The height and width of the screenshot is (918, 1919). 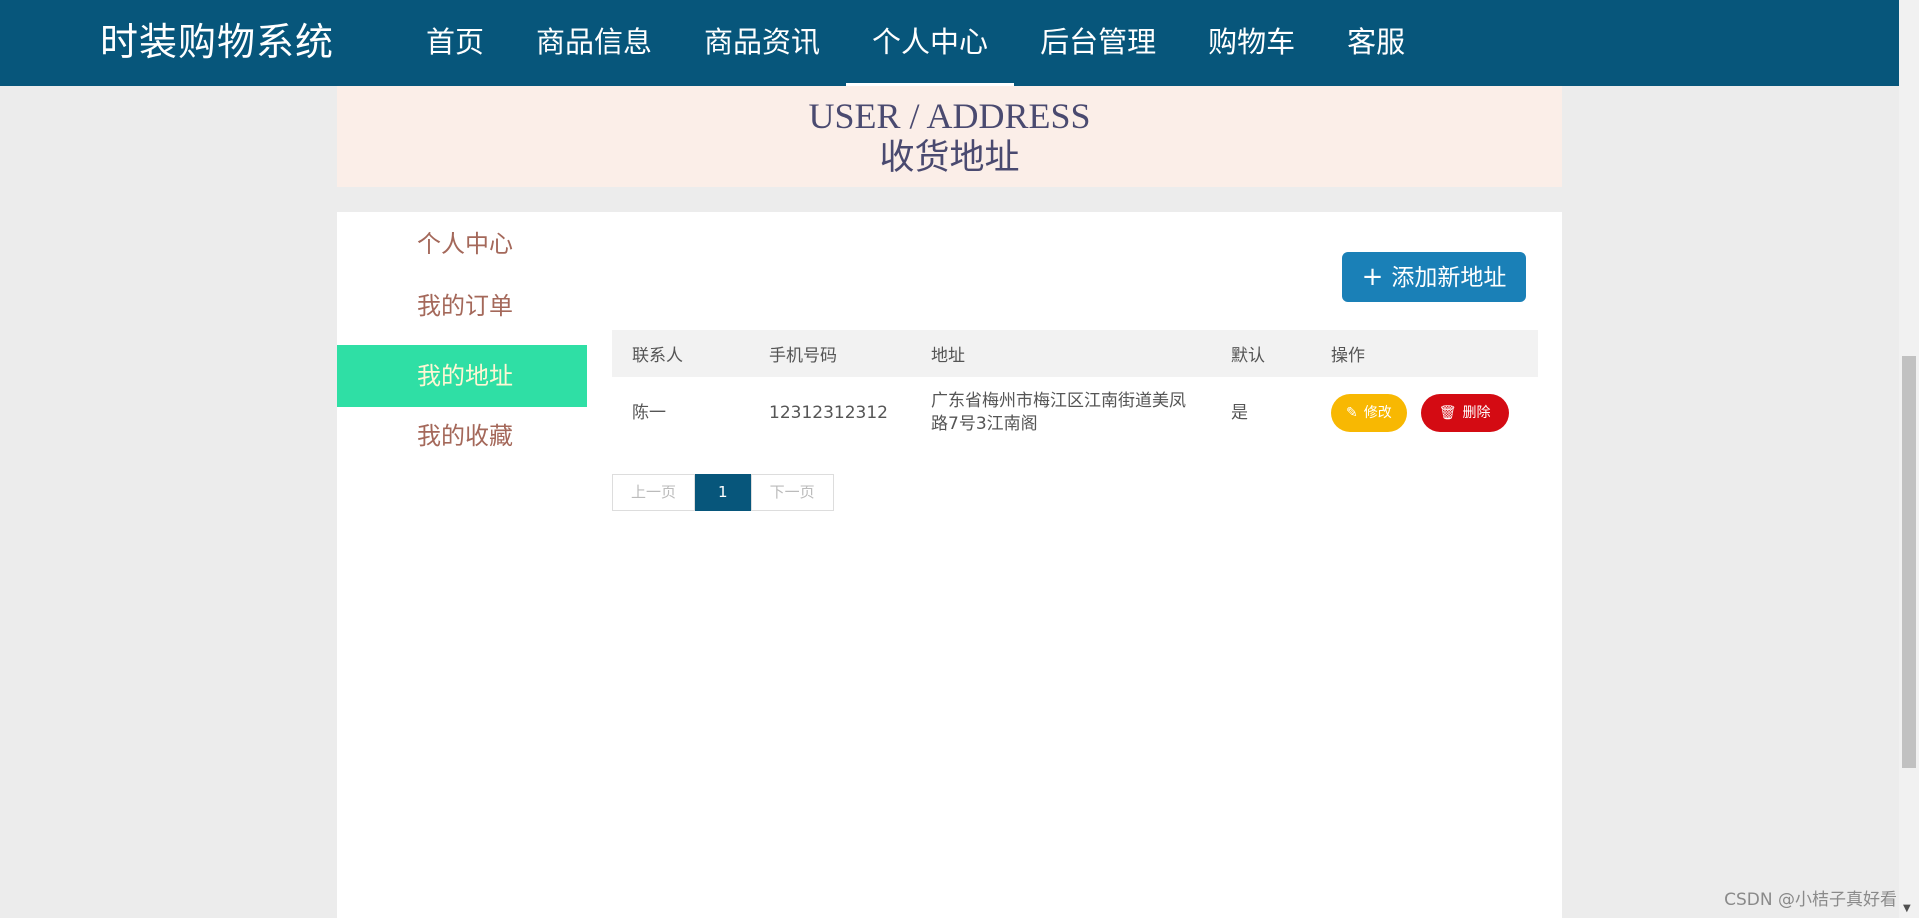 What do you see at coordinates (462, 248) in the screenshot?
I see `side-item-user-center: 个人中心` at bounding box center [462, 248].